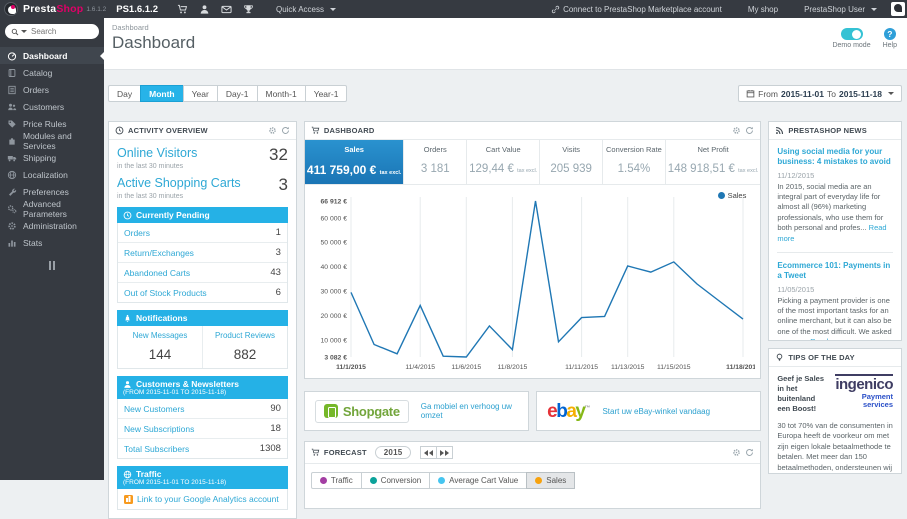  I want to click on sidebar-item-shipping: Shipping, so click(52, 157).